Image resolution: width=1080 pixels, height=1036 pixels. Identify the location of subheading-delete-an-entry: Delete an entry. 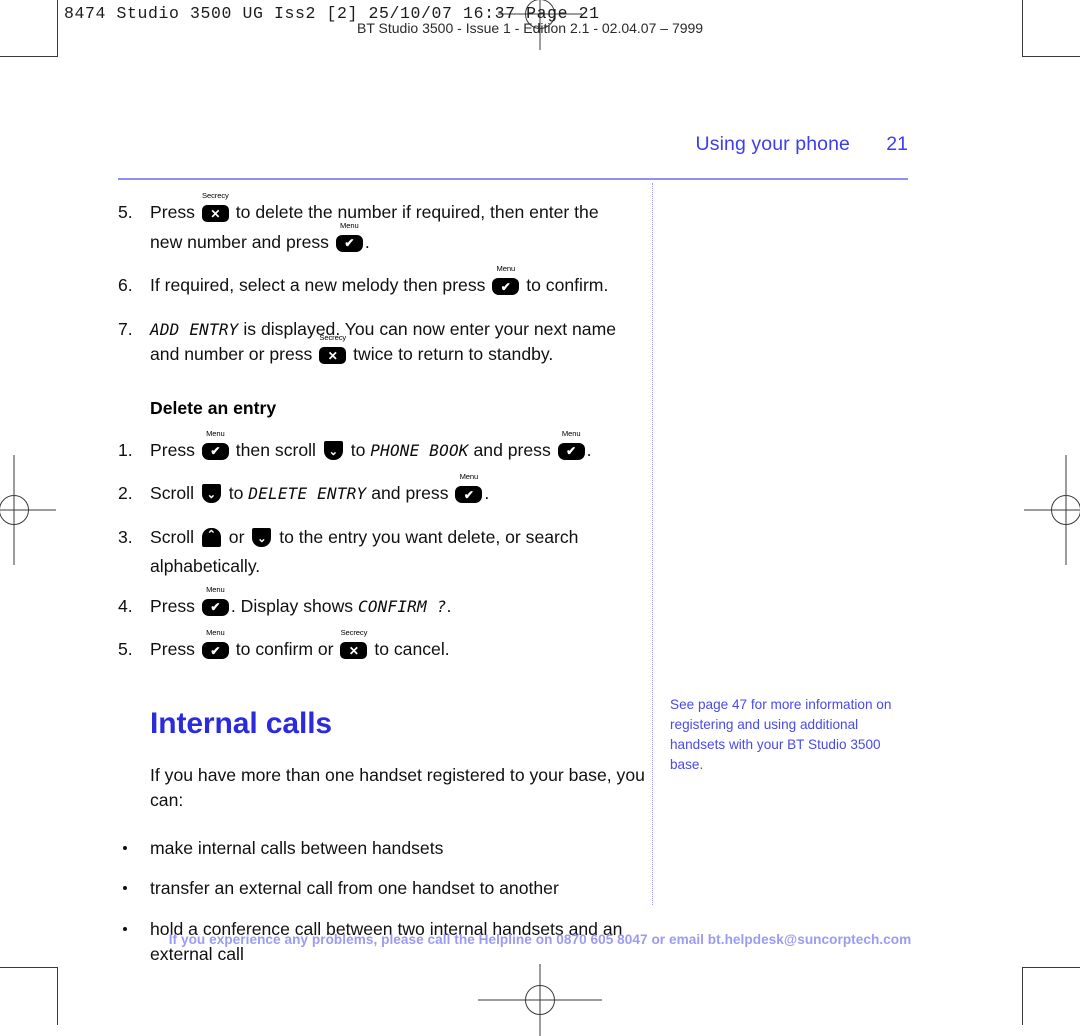
(213, 407).